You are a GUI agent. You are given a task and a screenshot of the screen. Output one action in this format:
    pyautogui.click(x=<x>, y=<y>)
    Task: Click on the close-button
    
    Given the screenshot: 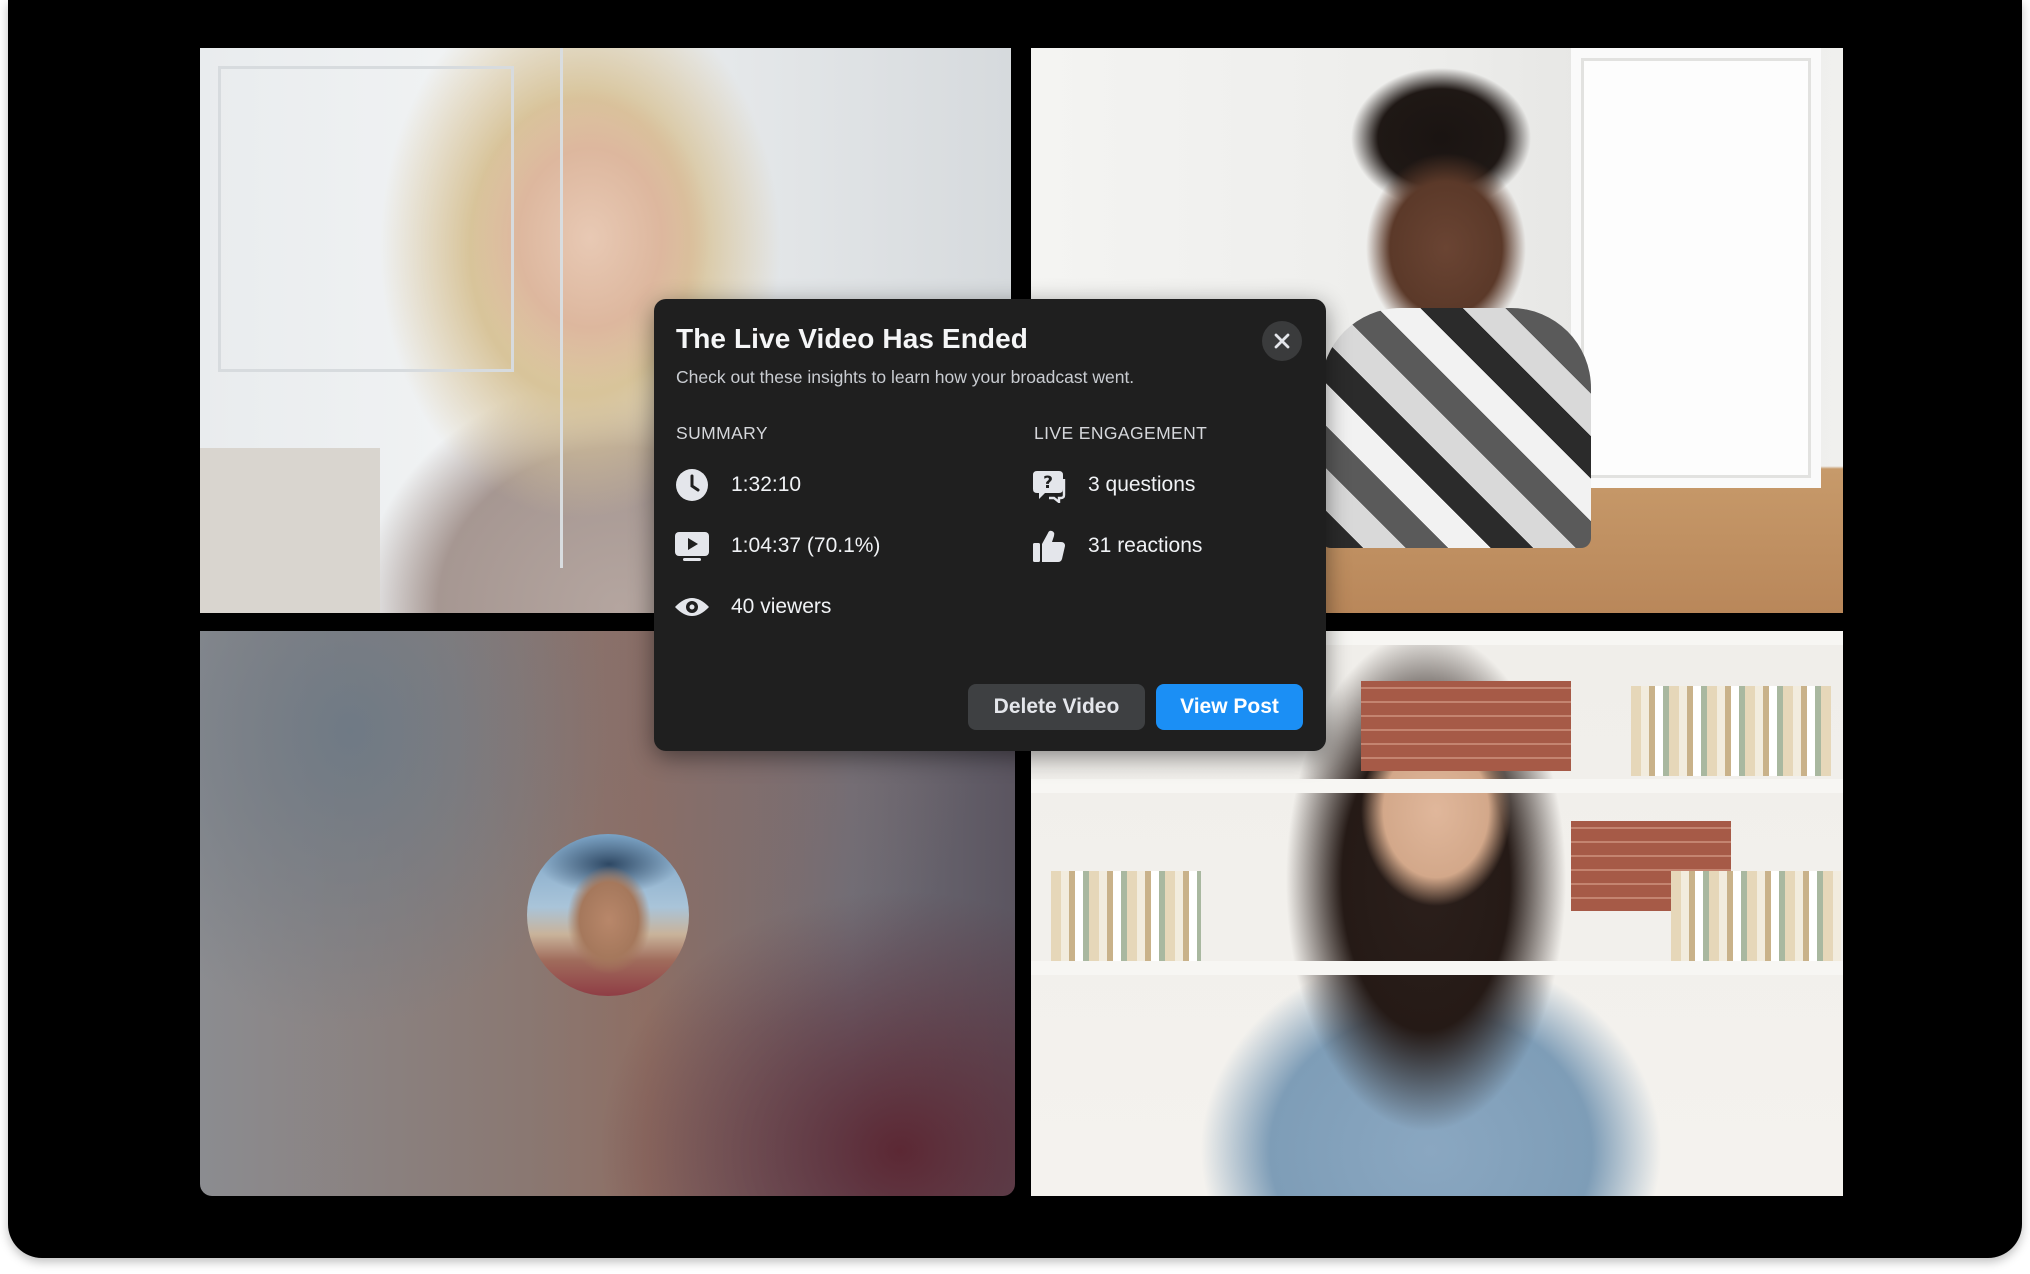 What is the action you would take?
    pyautogui.click(x=1282, y=341)
    